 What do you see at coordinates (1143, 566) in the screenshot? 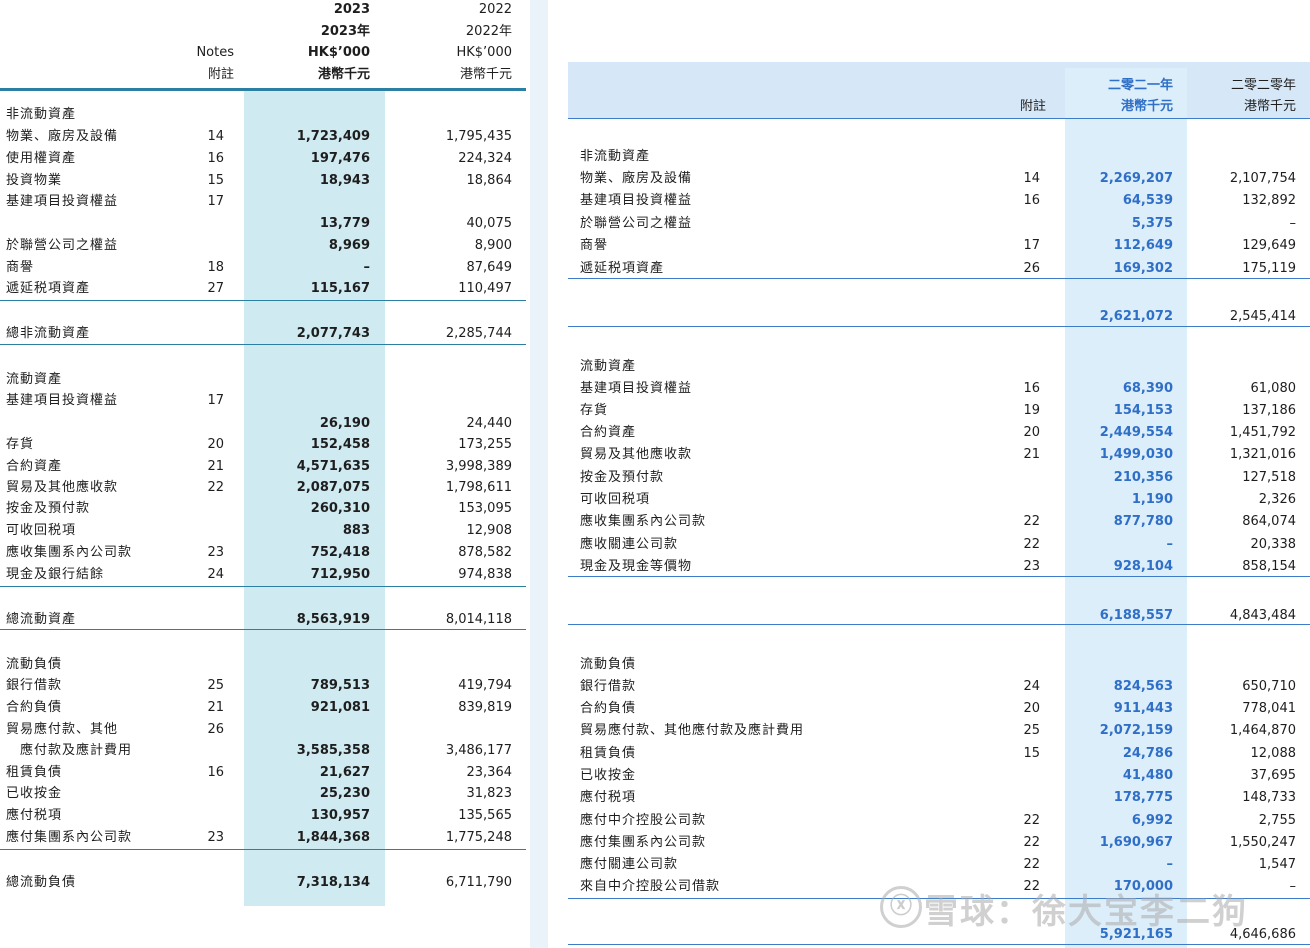
I see `row-value-2021: 928,104` at bounding box center [1143, 566].